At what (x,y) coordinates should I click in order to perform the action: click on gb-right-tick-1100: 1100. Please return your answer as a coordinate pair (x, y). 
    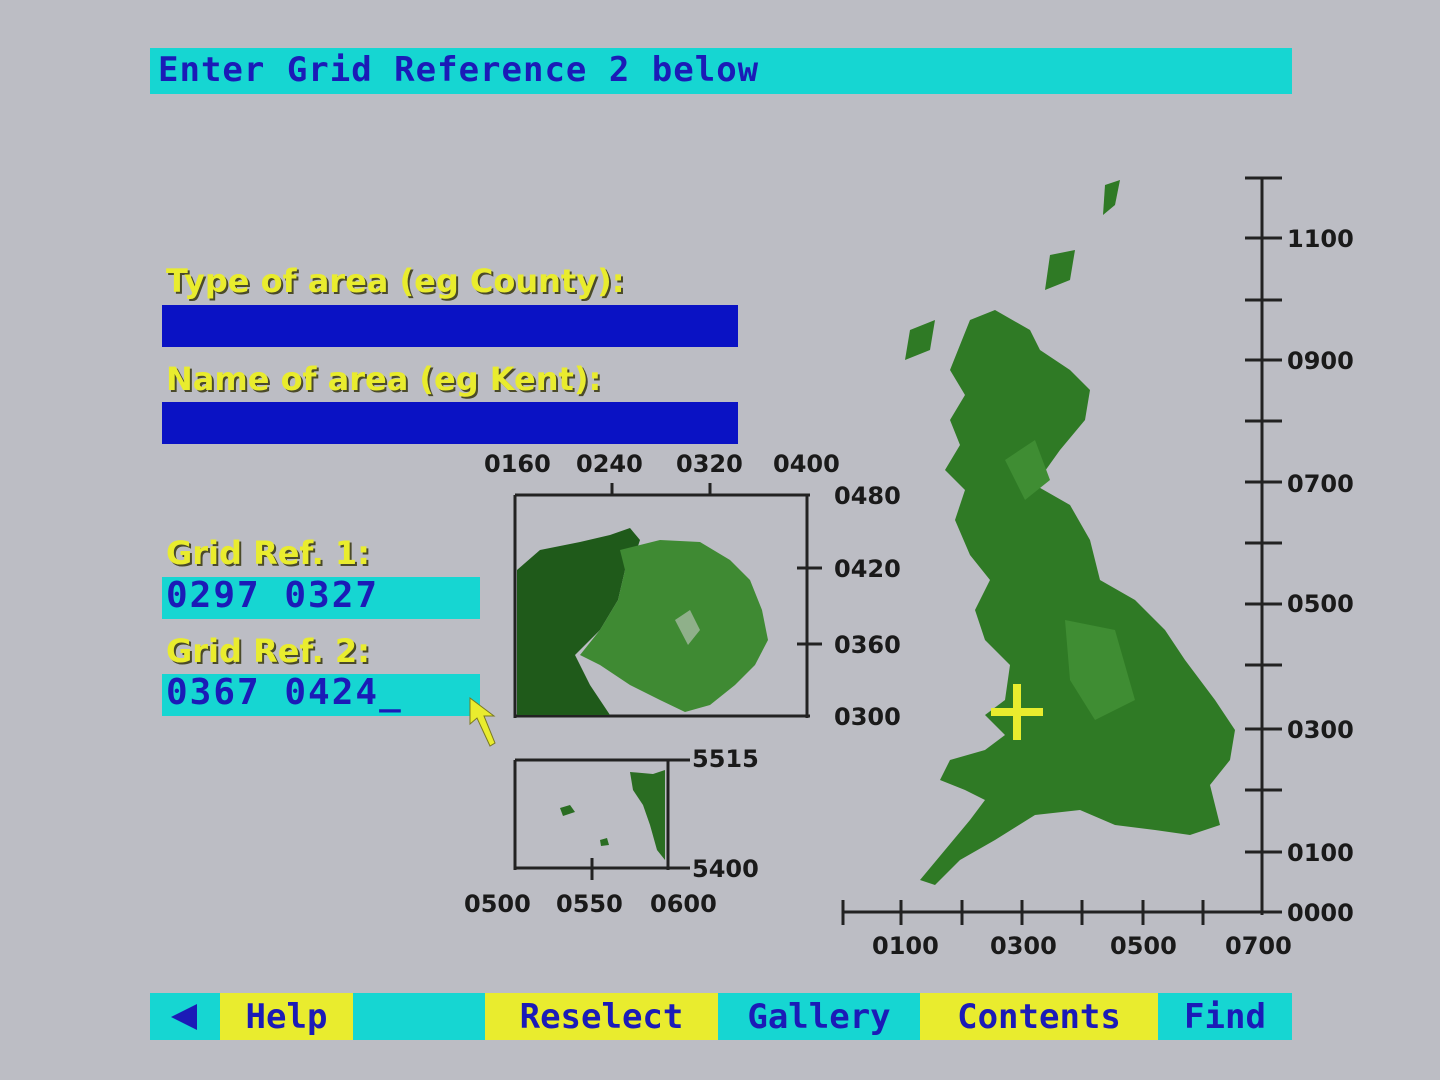
    Looking at the image, I should click on (1320, 239).